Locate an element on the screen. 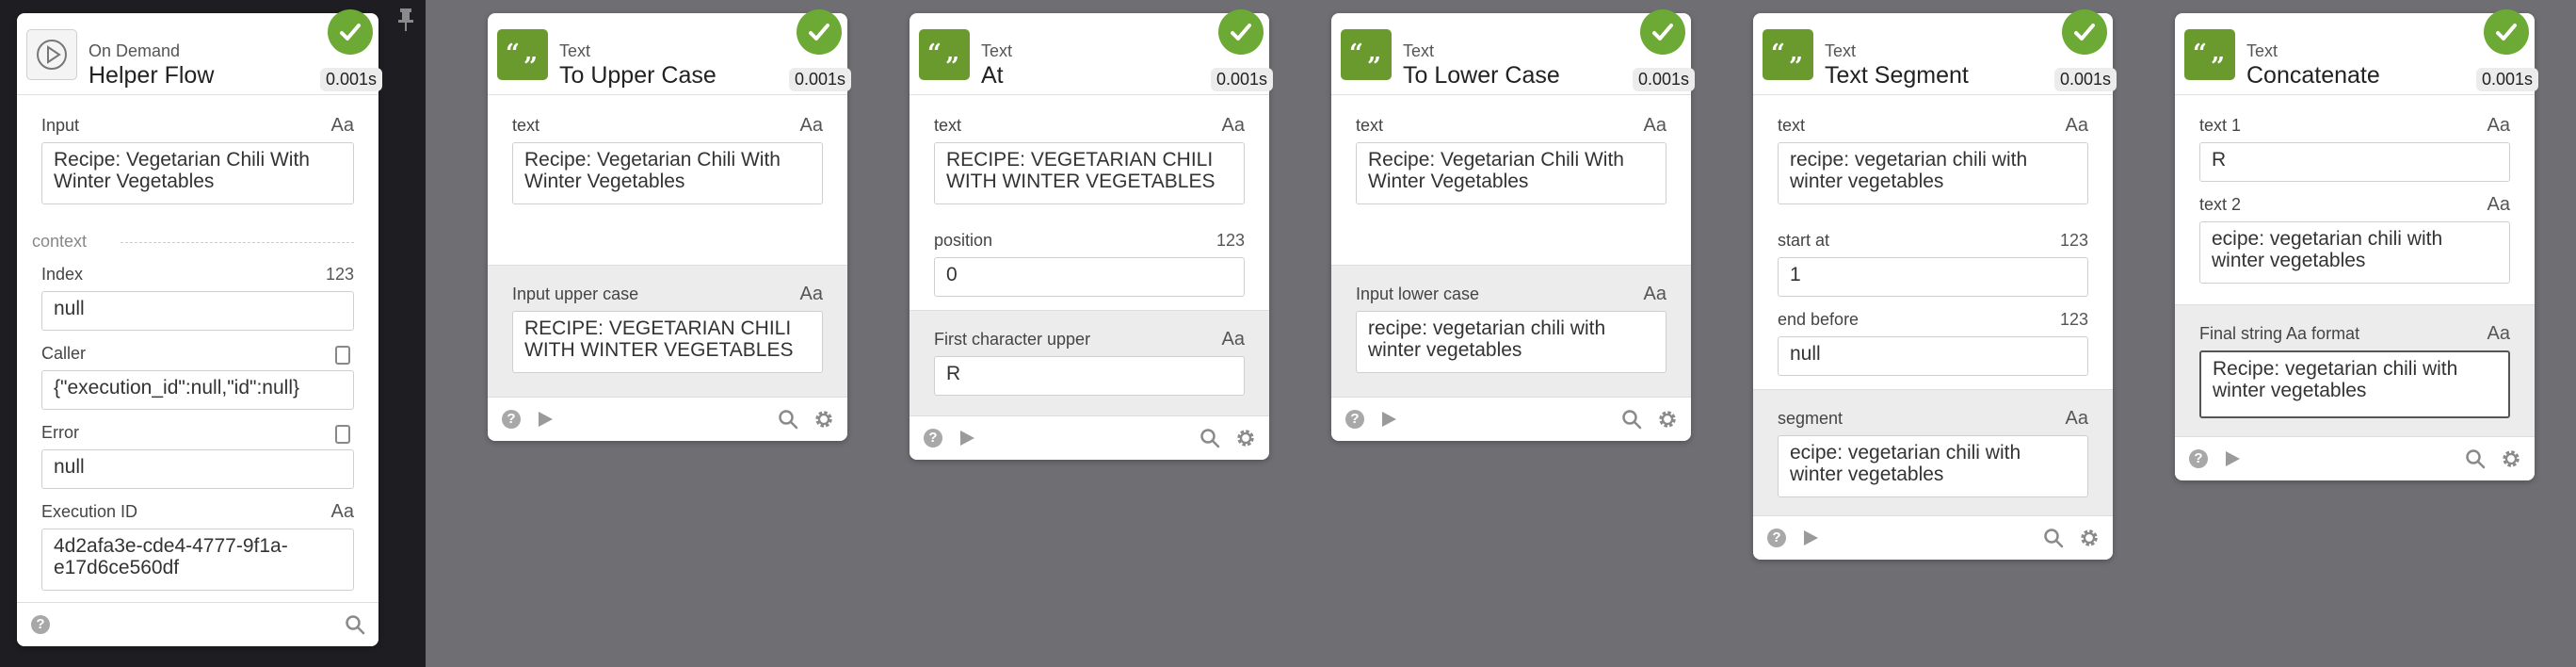 The height and width of the screenshot is (667, 2576). field-label: Final string Aa format is located at coordinates (2279, 333).